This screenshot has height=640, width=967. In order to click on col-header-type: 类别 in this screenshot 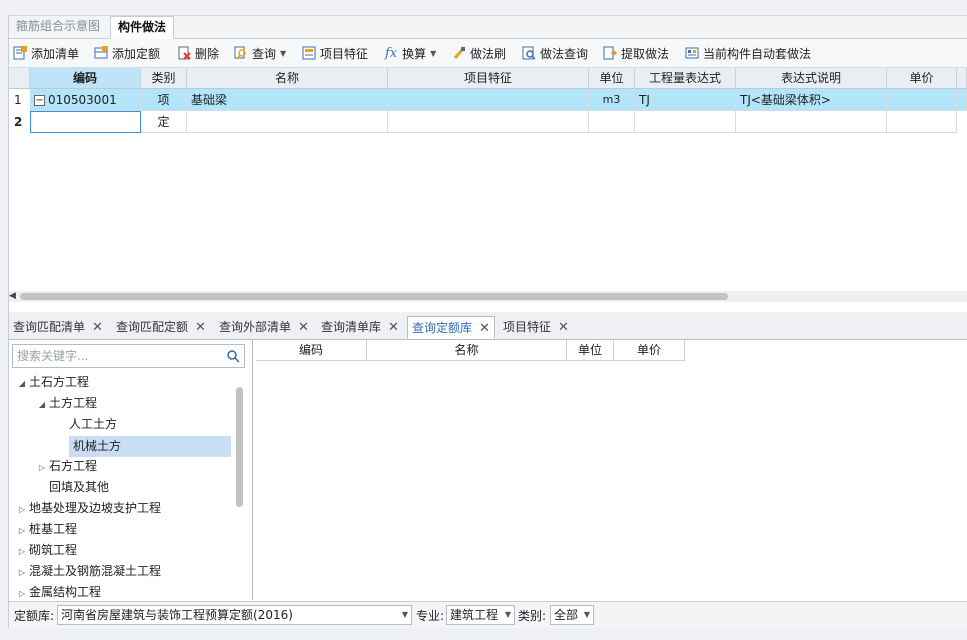, I will do `click(164, 78)`.